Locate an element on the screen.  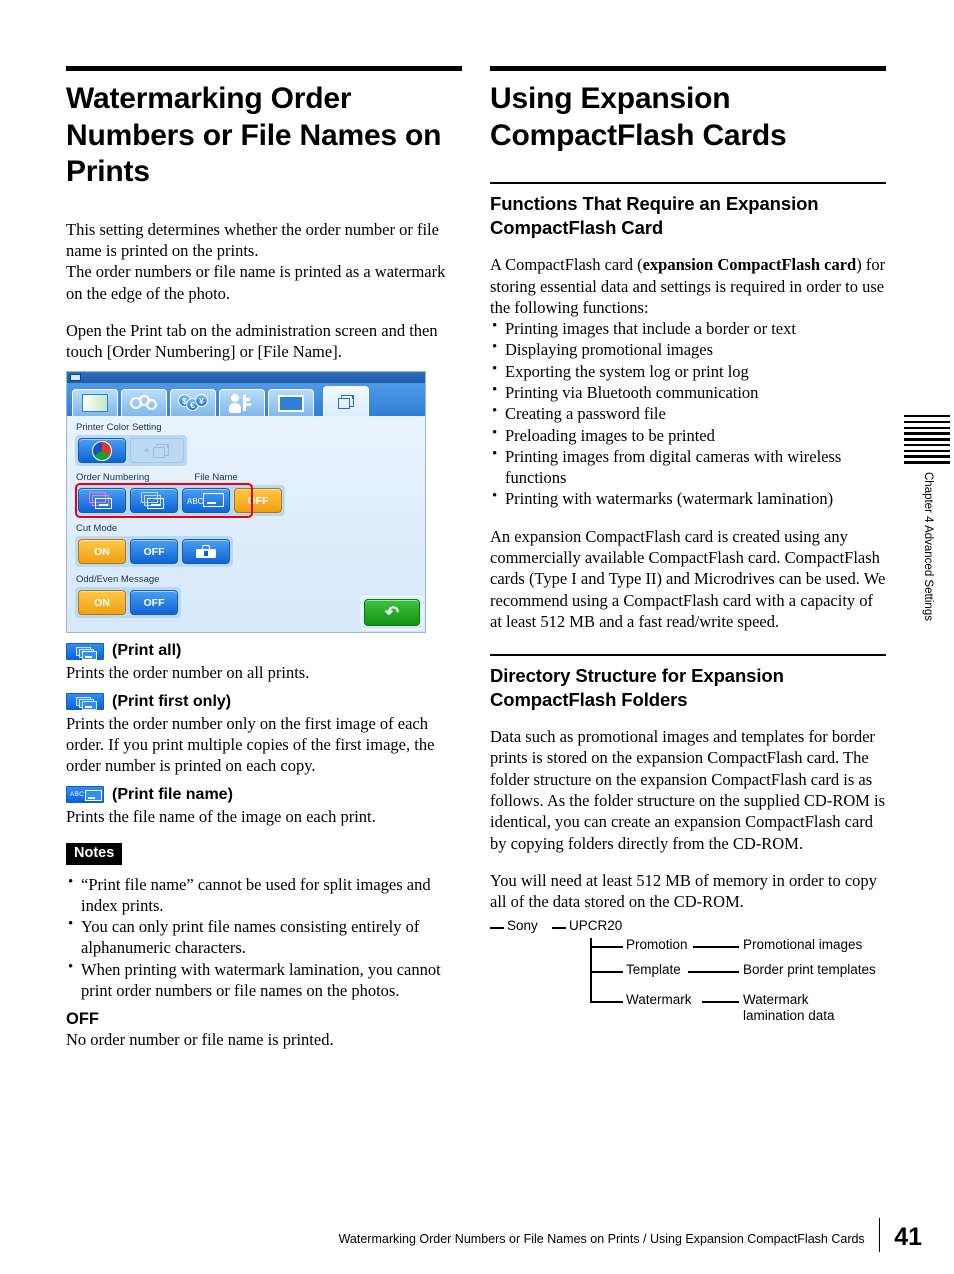
odd-even-on-button: ON is located at coordinates (102, 603).